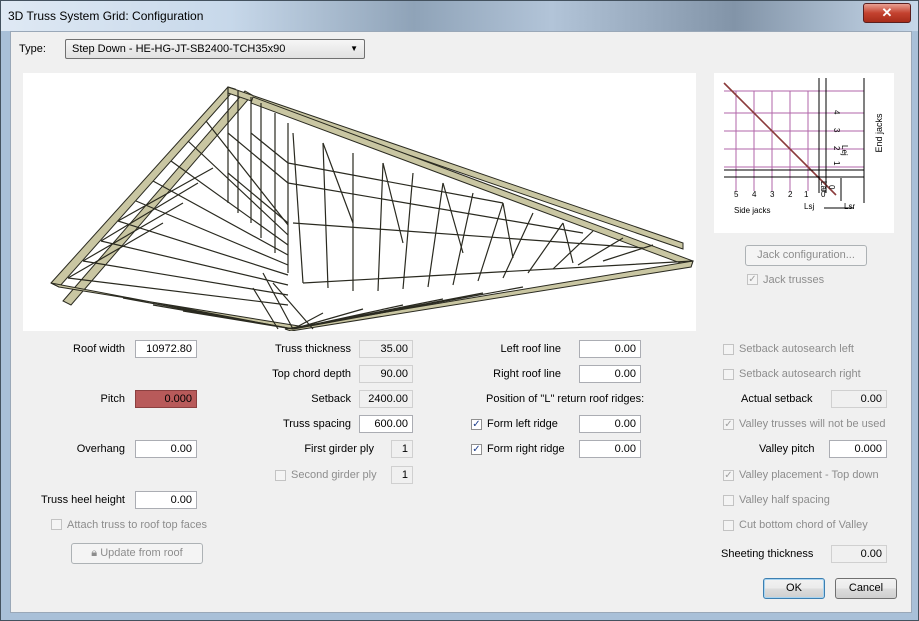 The height and width of the screenshot is (621, 919). I want to click on update-from-roof-button: 🔒︎ Update from roof, so click(137, 553).